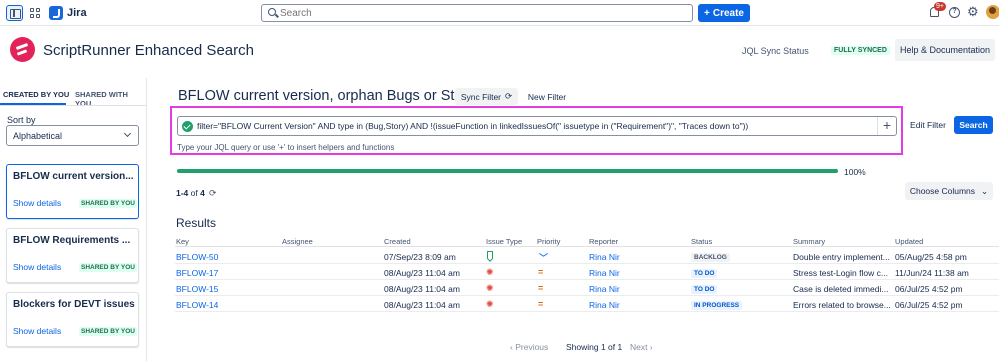 Image resolution: width=999 pixels, height=361 pixels. What do you see at coordinates (707, 13) in the screenshot?
I see `plus-icon: +` at bounding box center [707, 13].